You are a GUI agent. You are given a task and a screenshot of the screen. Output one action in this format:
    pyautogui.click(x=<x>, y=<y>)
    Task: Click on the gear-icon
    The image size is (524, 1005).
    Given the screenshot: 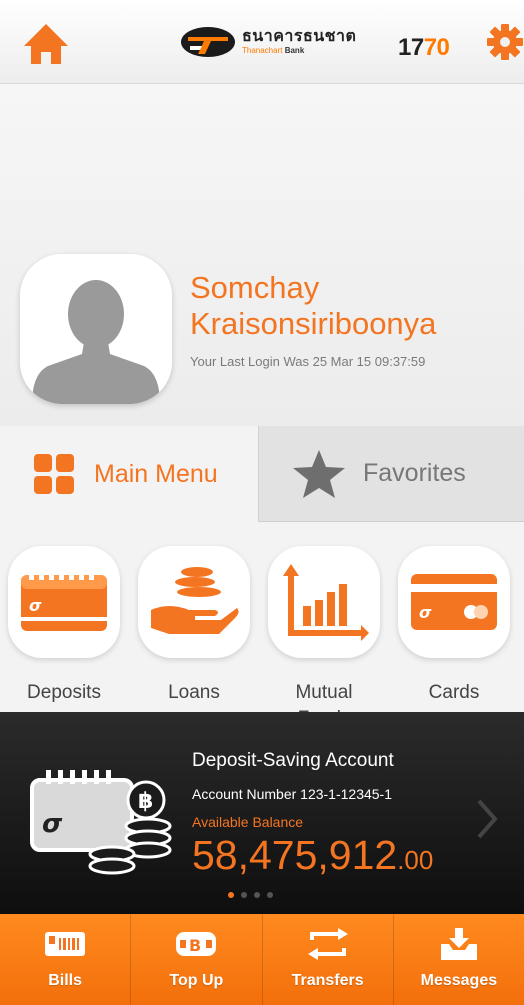 What is the action you would take?
    pyautogui.click(x=505, y=42)
    